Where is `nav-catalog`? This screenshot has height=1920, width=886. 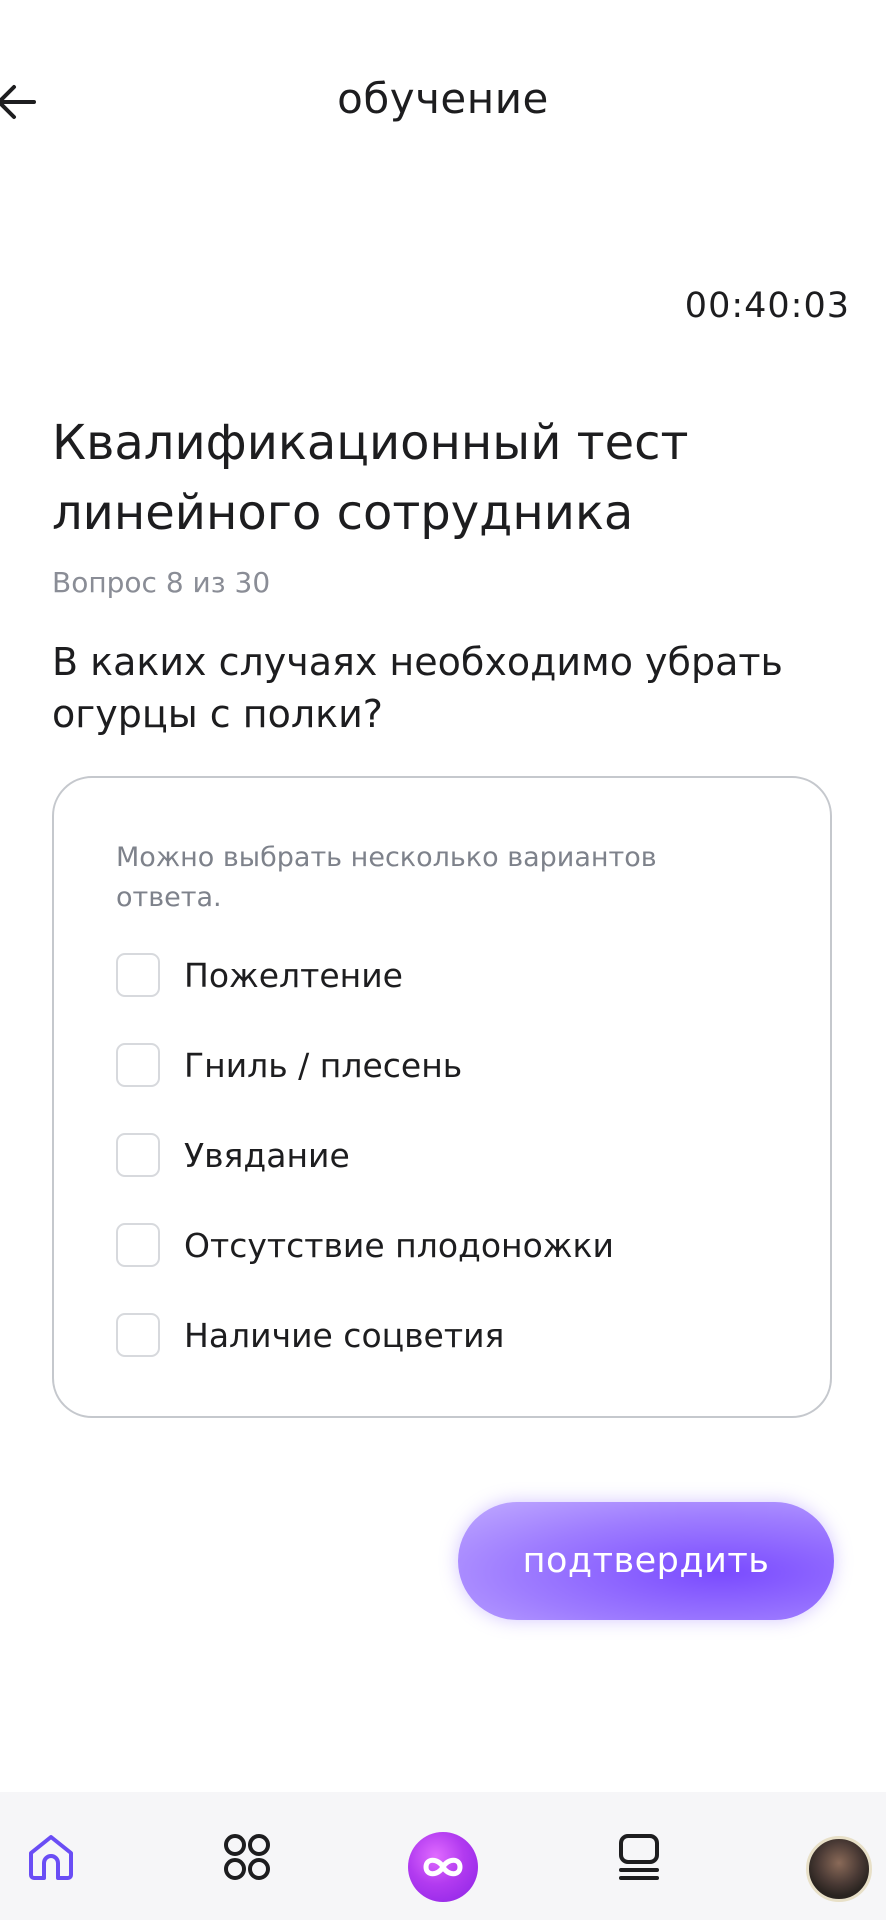
nav-catalog is located at coordinates (247, 1857).